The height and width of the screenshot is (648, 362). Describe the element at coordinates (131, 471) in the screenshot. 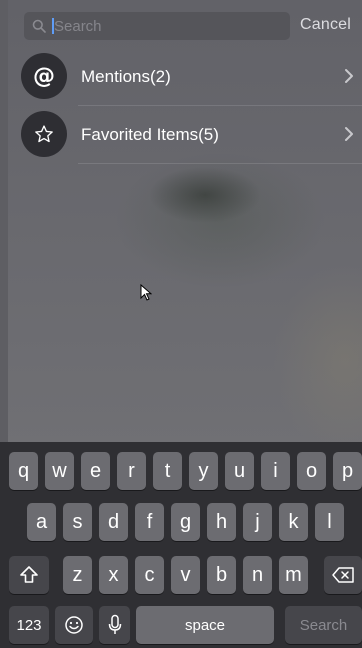

I see `key-r: r` at that location.